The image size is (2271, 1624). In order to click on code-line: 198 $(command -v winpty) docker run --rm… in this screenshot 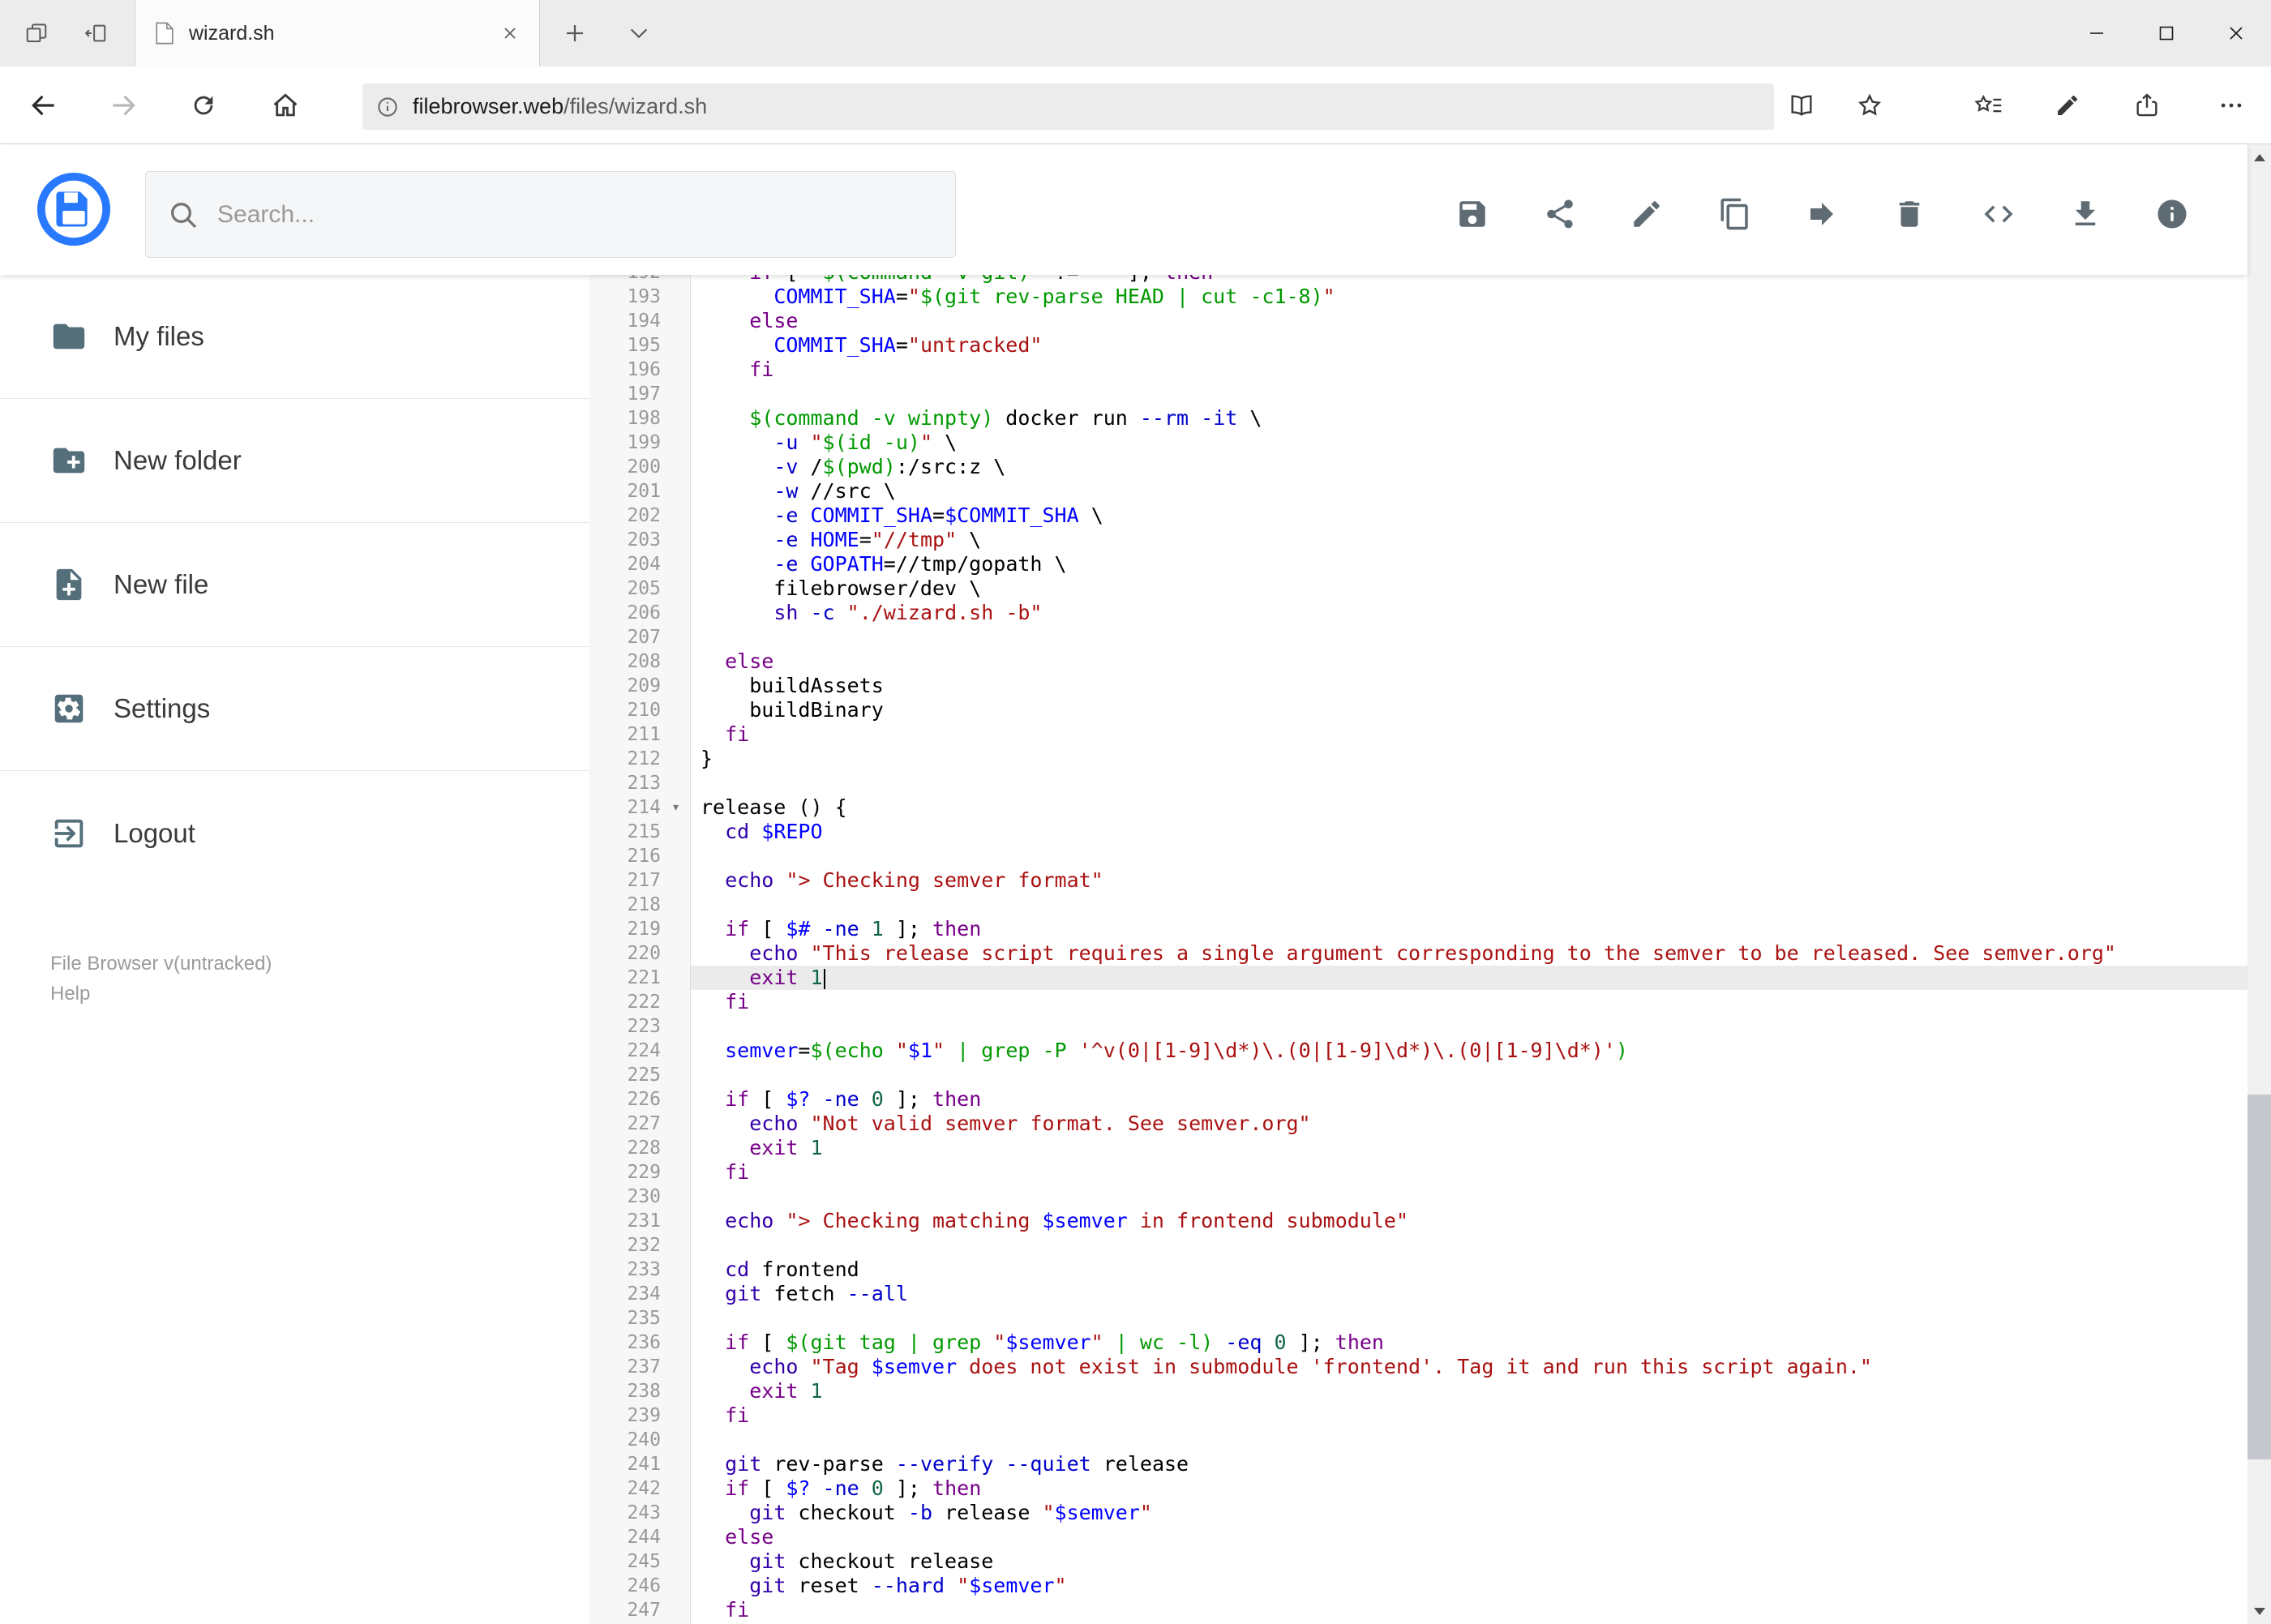, I will do `click(1418, 419)`.